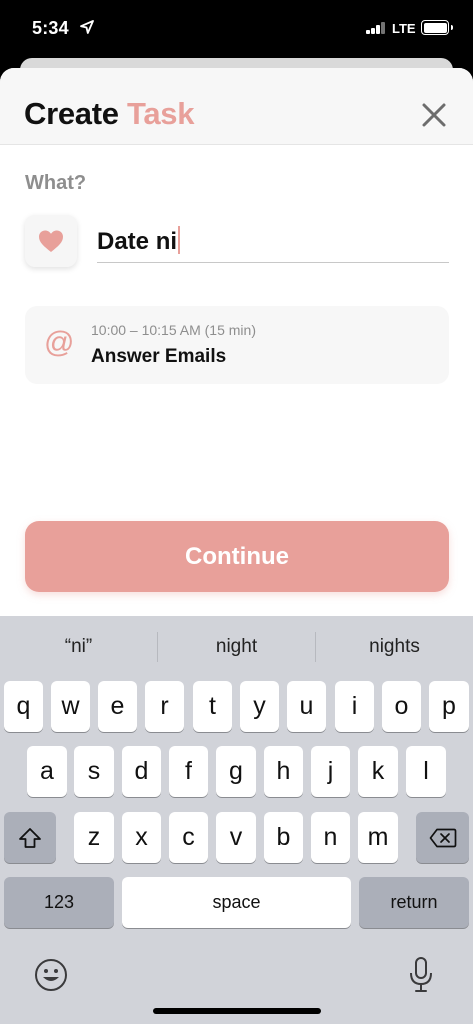  Describe the element at coordinates (394, 647) in the screenshot. I see `prediction-item: nights` at that location.